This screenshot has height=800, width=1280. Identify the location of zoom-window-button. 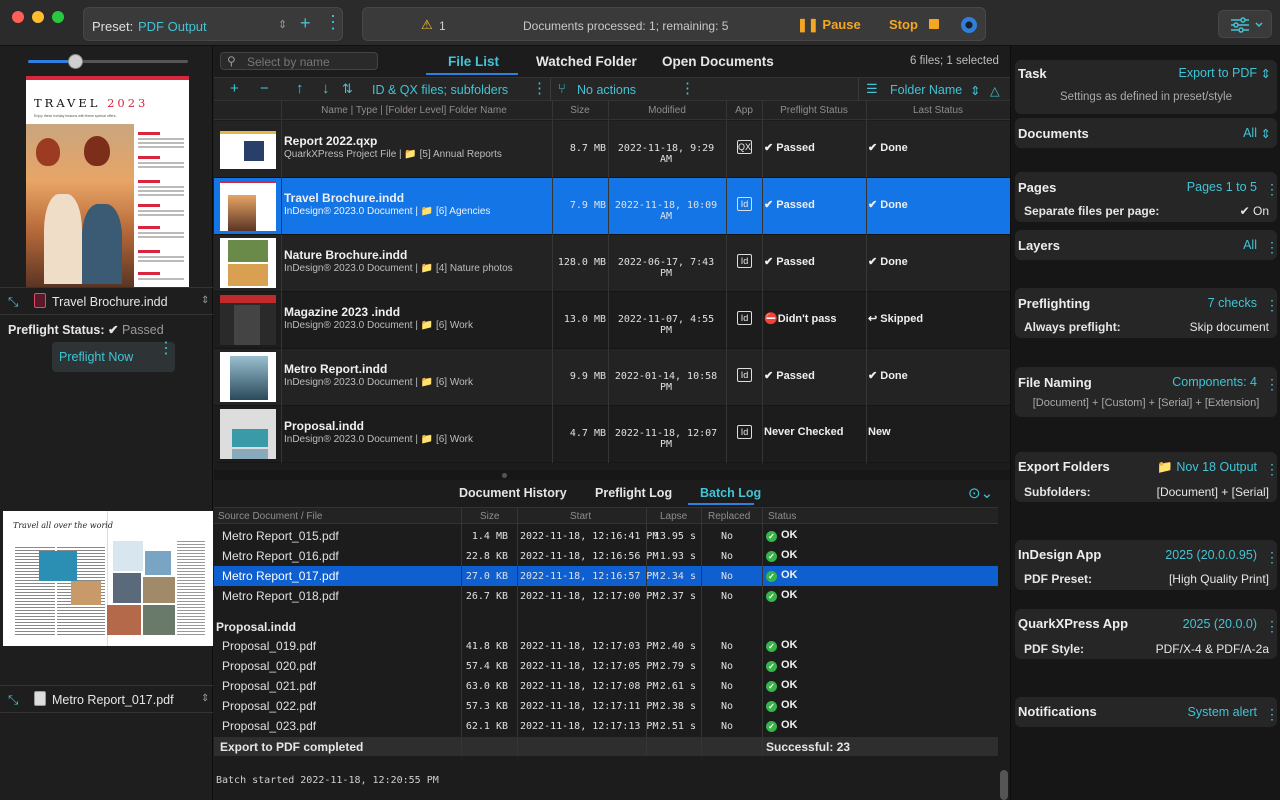
(58, 17).